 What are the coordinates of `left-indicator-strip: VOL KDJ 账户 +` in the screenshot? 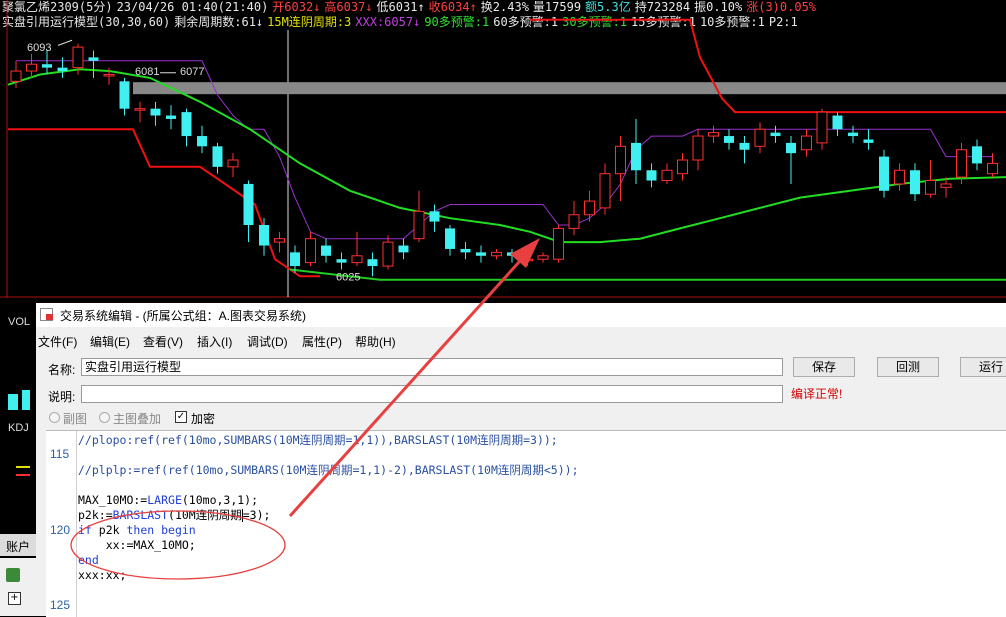 It's located at (18, 457).